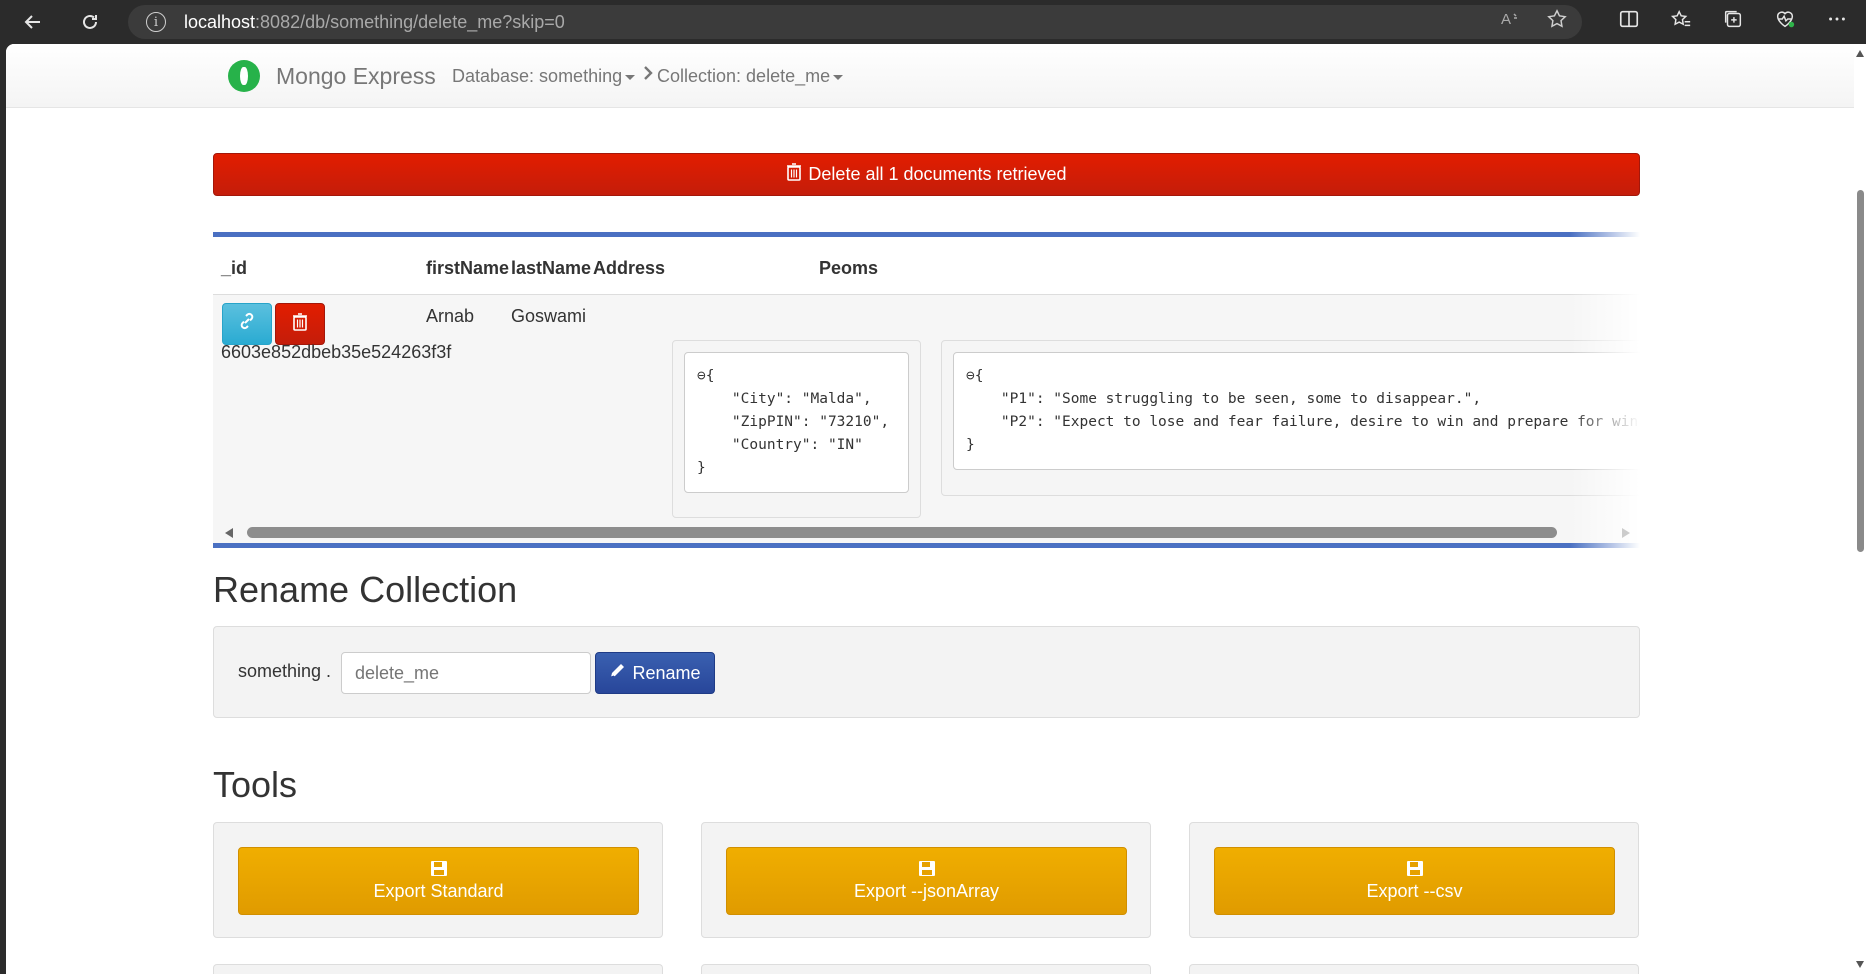 The width and height of the screenshot is (1866, 974). Describe the element at coordinates (549, 316) in the screenshot. I see `cell-lastname: Goswami` at that location.